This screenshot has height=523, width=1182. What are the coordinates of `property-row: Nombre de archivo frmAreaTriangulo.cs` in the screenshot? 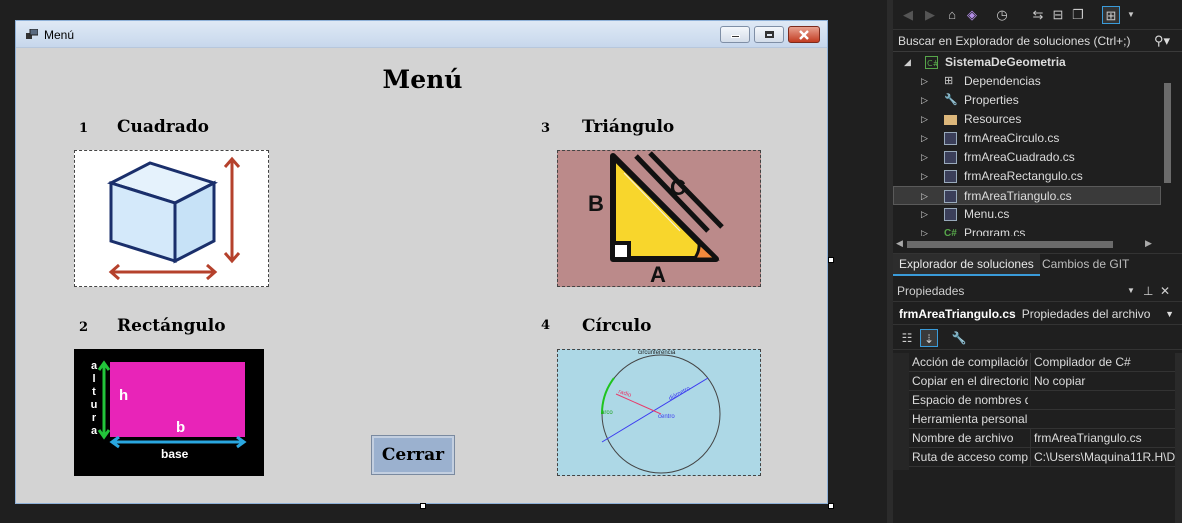 It's located at (1042, 438).